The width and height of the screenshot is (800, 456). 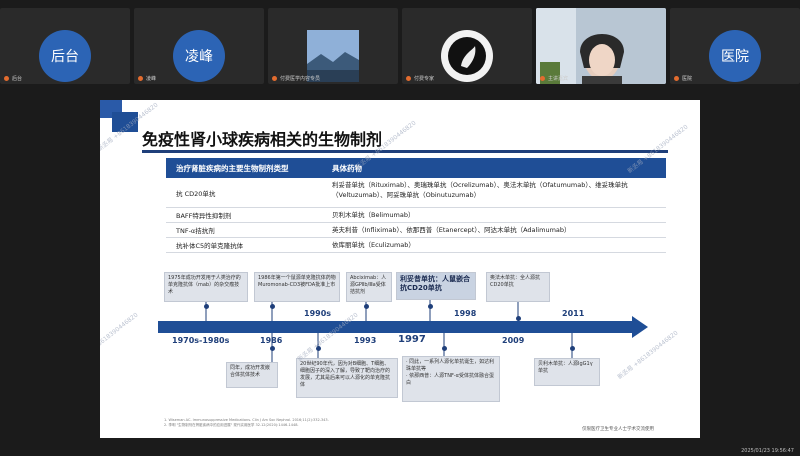 I want to click on avatar: 凌峰, so click(x=199, y=56).